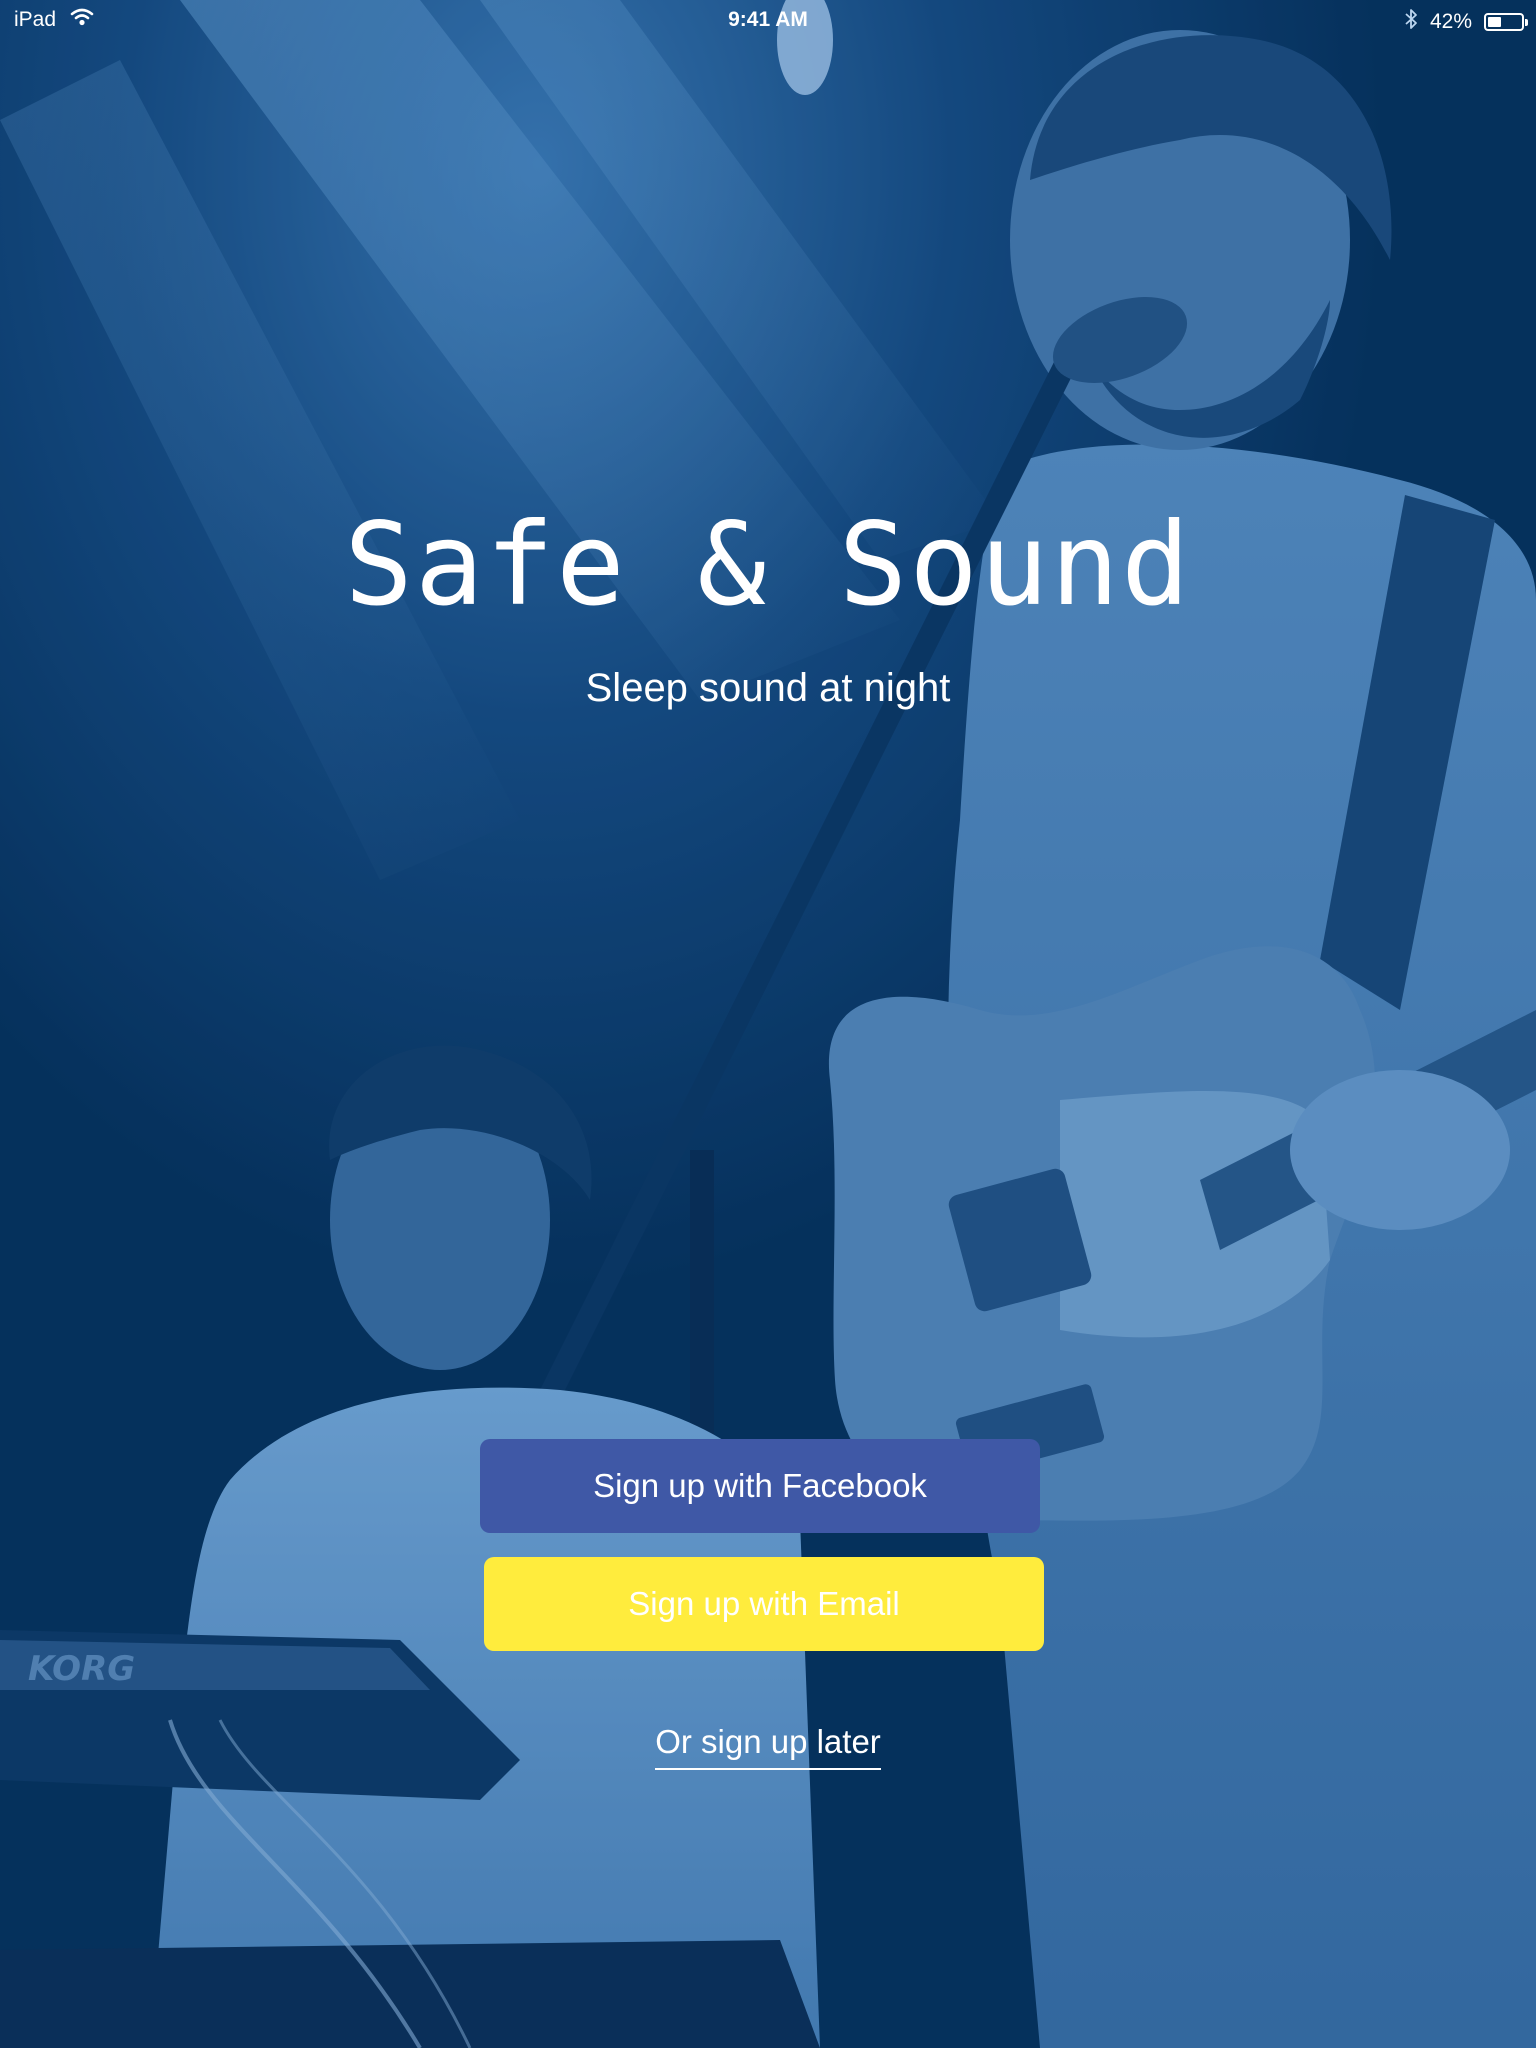 Image resolution: width=1536 pixels, height=2048 pixels. I want to click on battery-level, so click(1494, 22).